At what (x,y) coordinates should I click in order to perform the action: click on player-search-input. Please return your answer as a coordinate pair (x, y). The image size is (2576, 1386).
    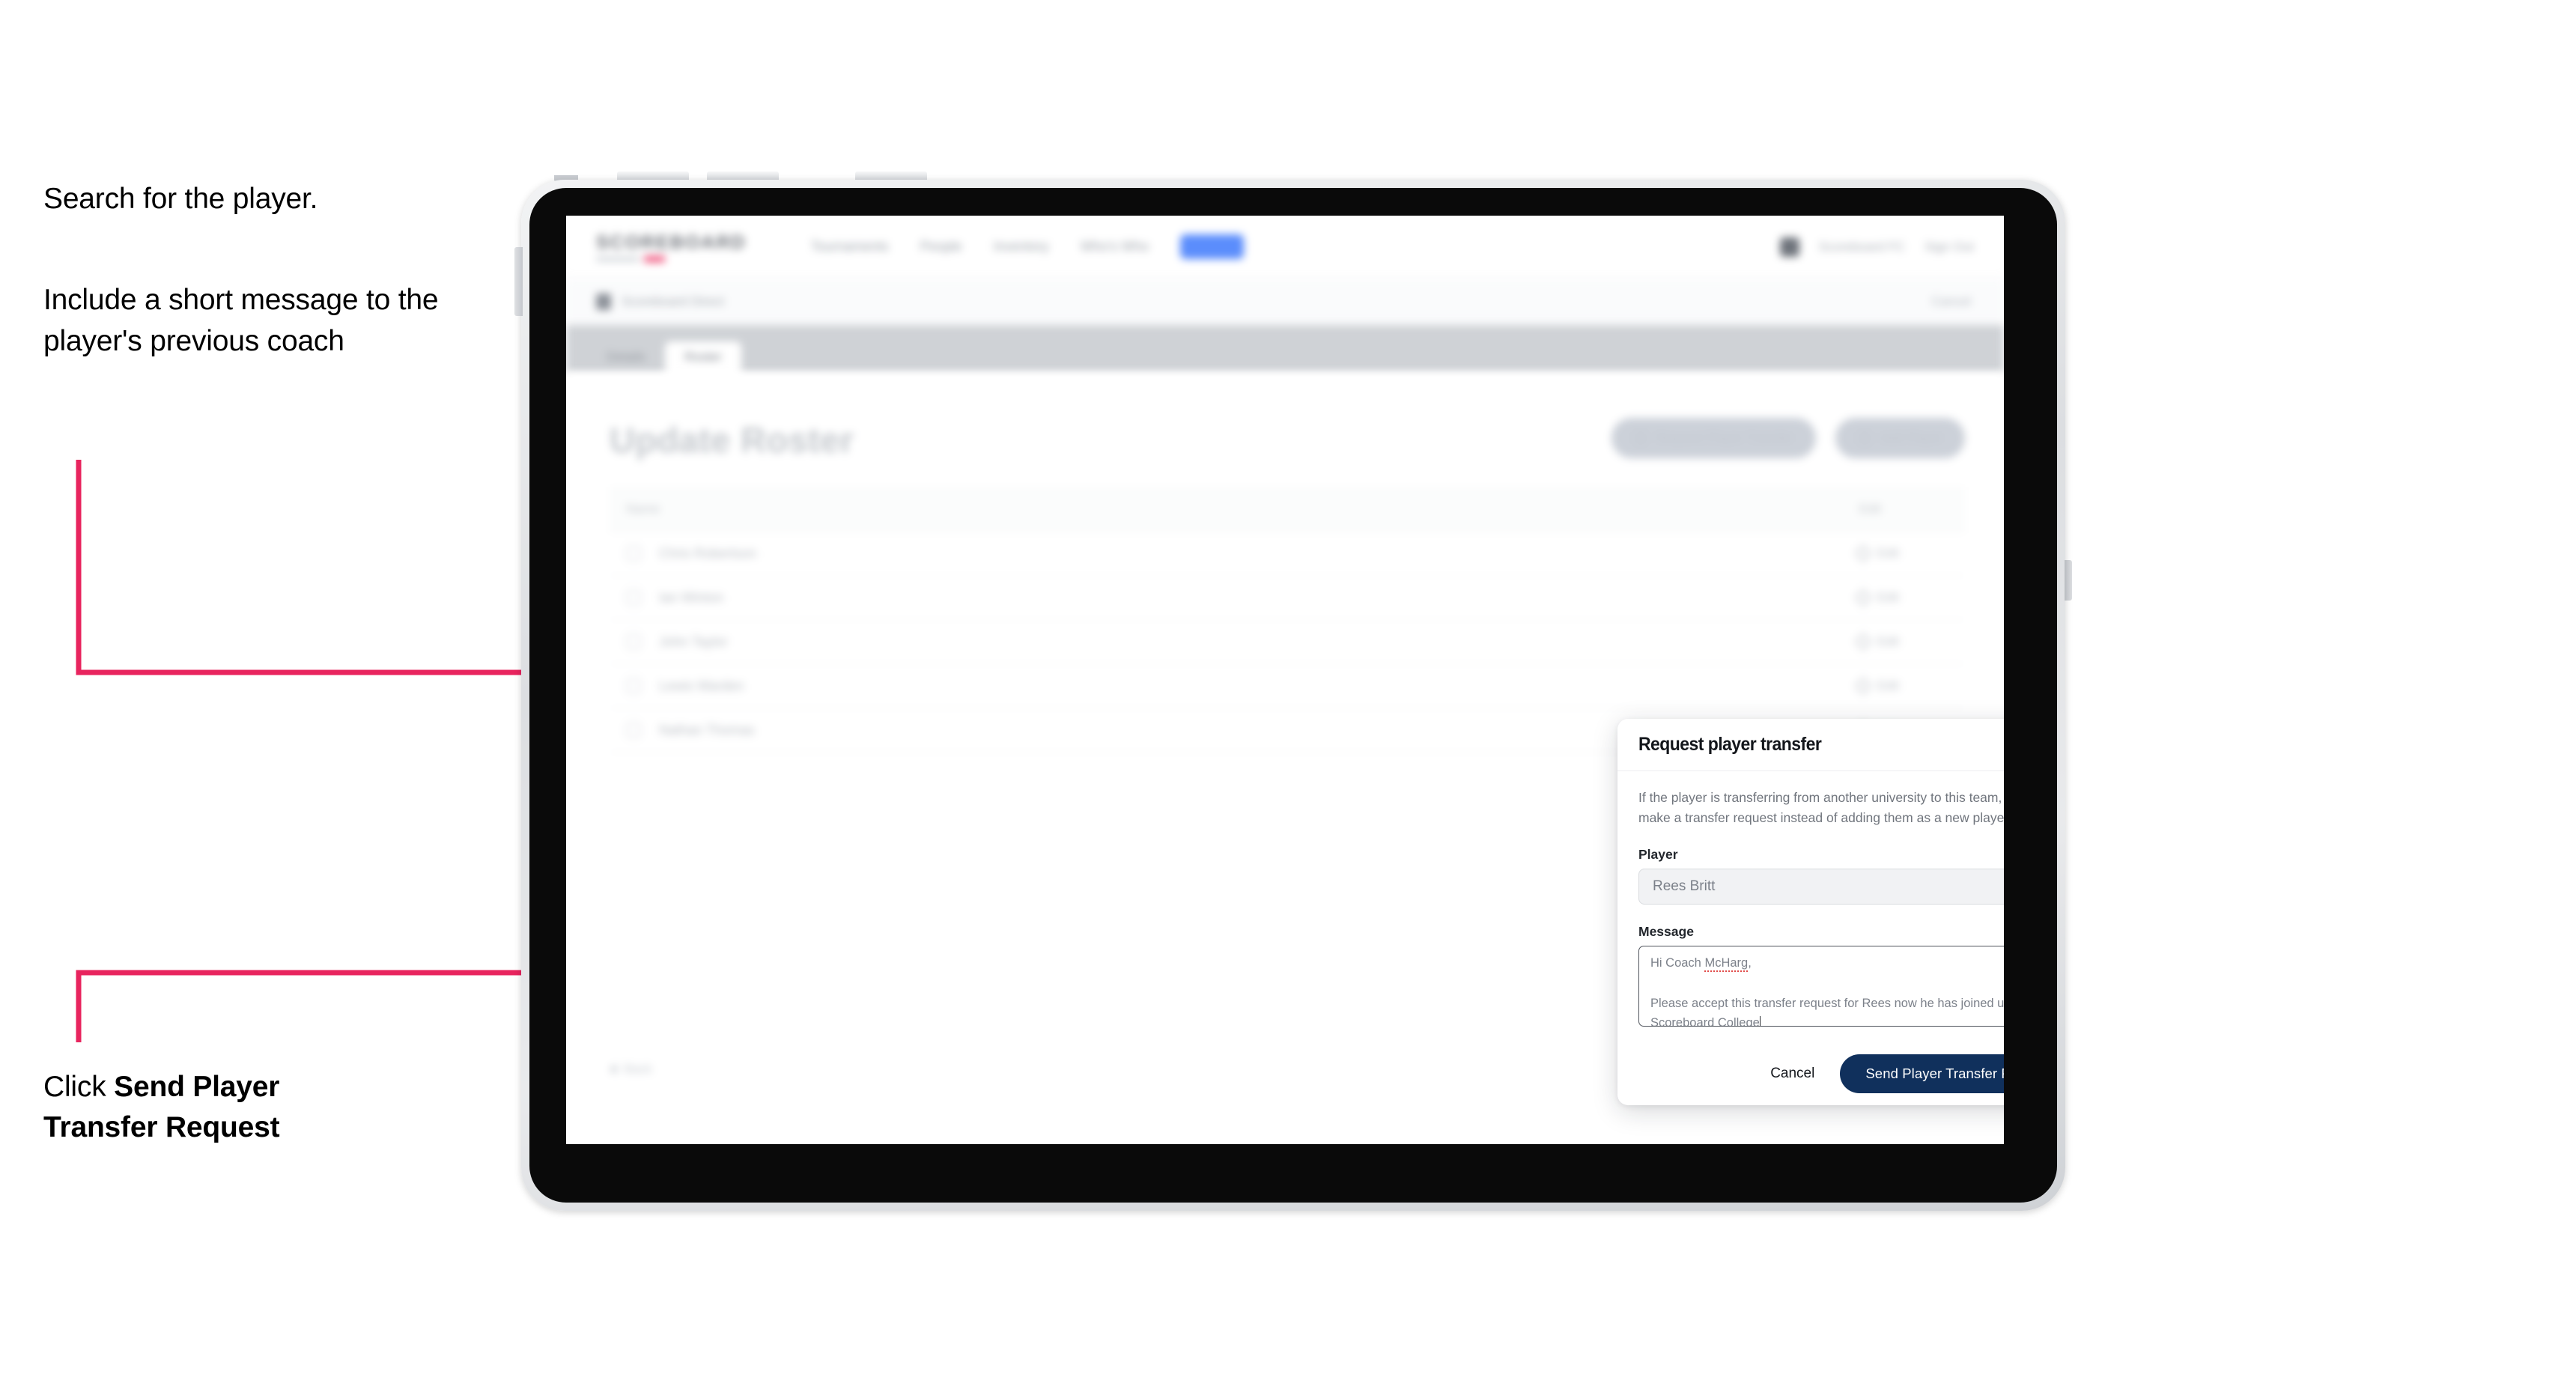
    Looking at the image, I should click on (1821, 887).